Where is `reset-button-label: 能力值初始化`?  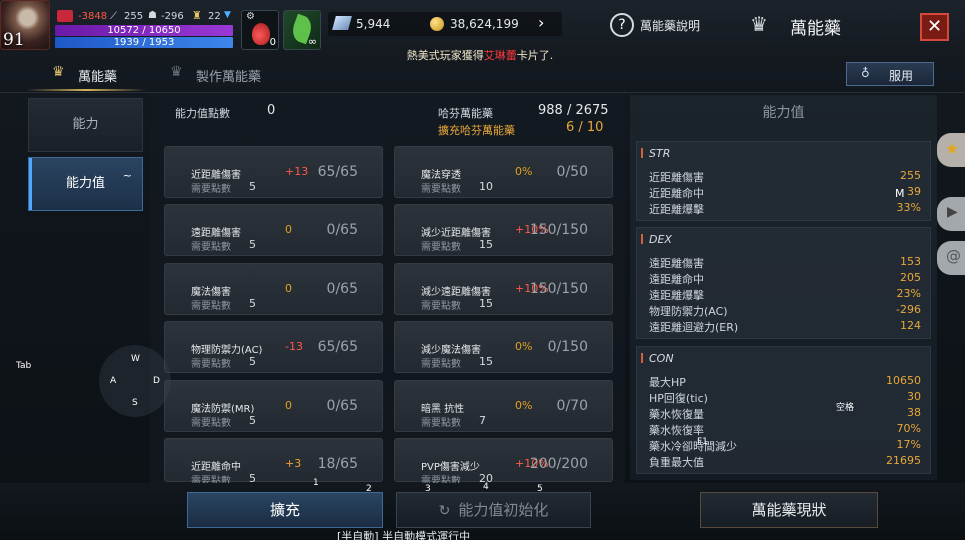 reset-button-label: 能力值初始化 is located at coordinates (503, 510).